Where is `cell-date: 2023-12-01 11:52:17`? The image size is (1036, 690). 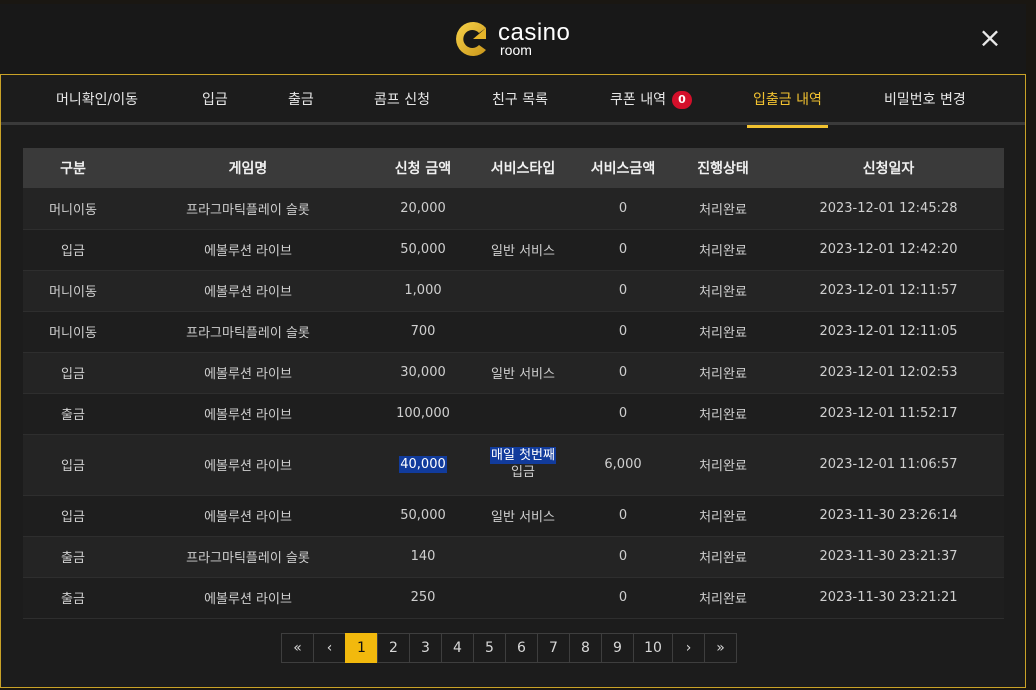
cell-date: 2023-12-01 11:52:17 is located at coordinates (888, 414).